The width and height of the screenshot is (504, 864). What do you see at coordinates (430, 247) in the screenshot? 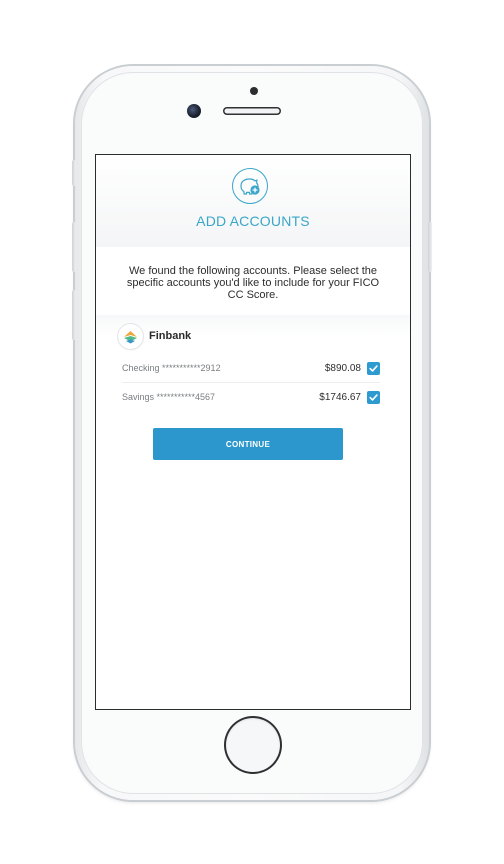
I see `power-button` at bounding box center [430, 247].